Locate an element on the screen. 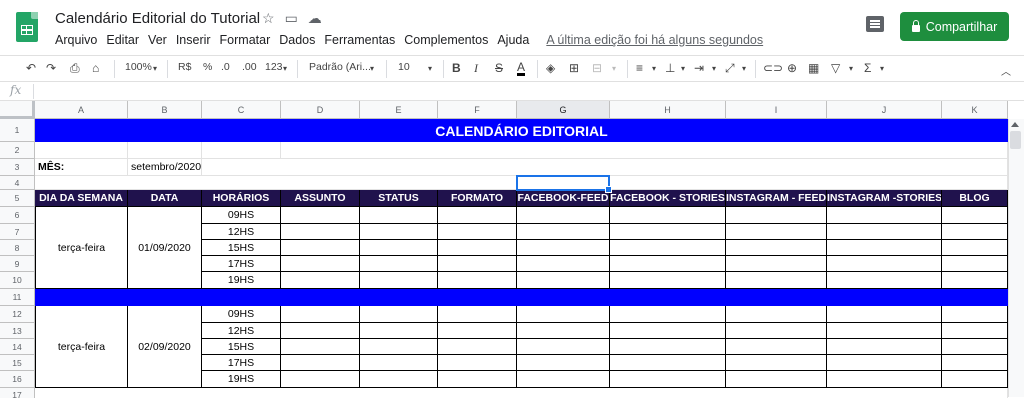  text-rotation-icon: ⤢ is located at coordinates (730, 68).